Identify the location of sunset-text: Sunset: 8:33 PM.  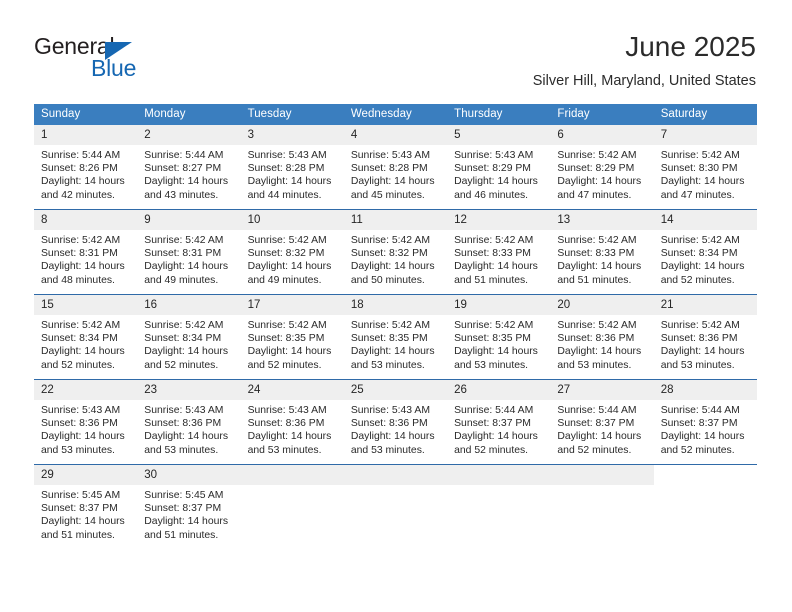
(492, 254).